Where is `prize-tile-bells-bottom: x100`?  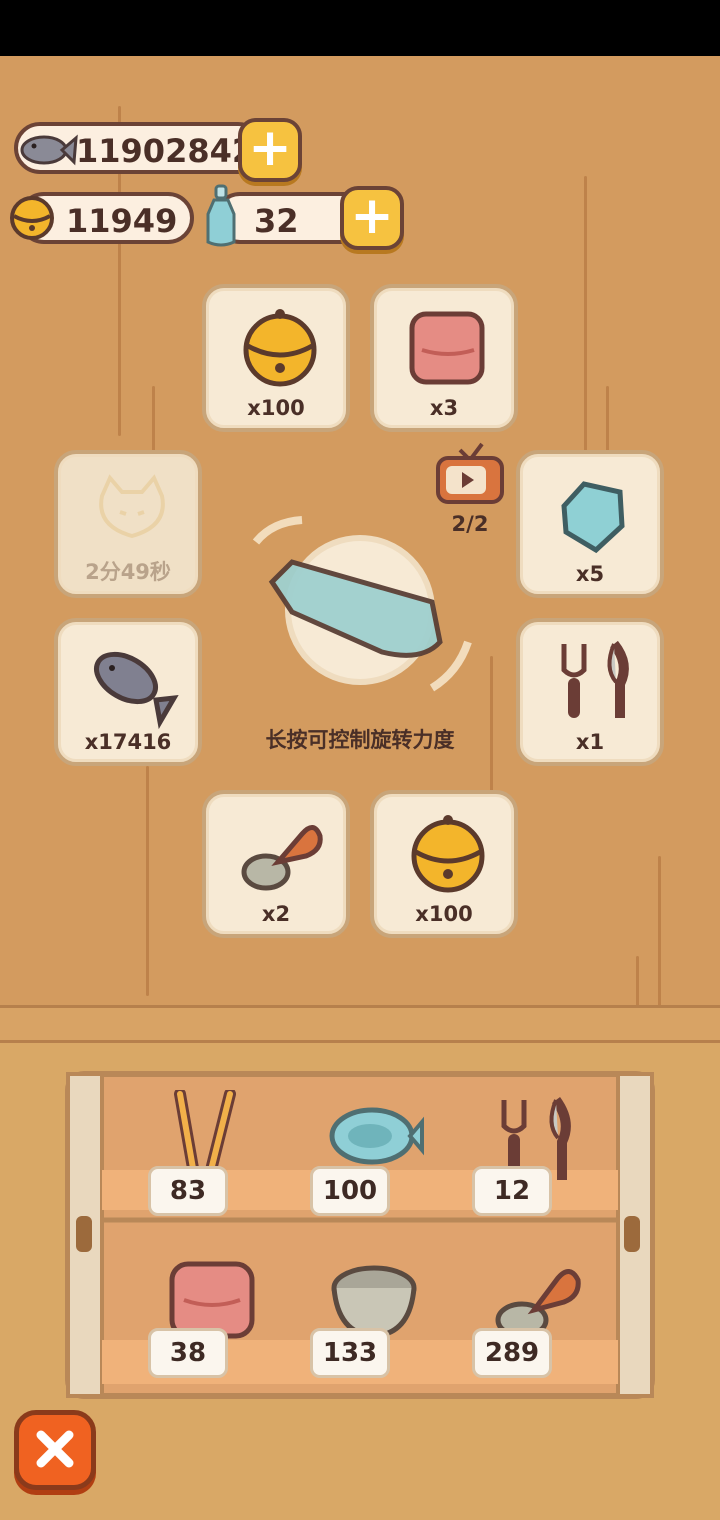
prize-tile-bells-bottom: x100 is located at coordinates (444, 864).